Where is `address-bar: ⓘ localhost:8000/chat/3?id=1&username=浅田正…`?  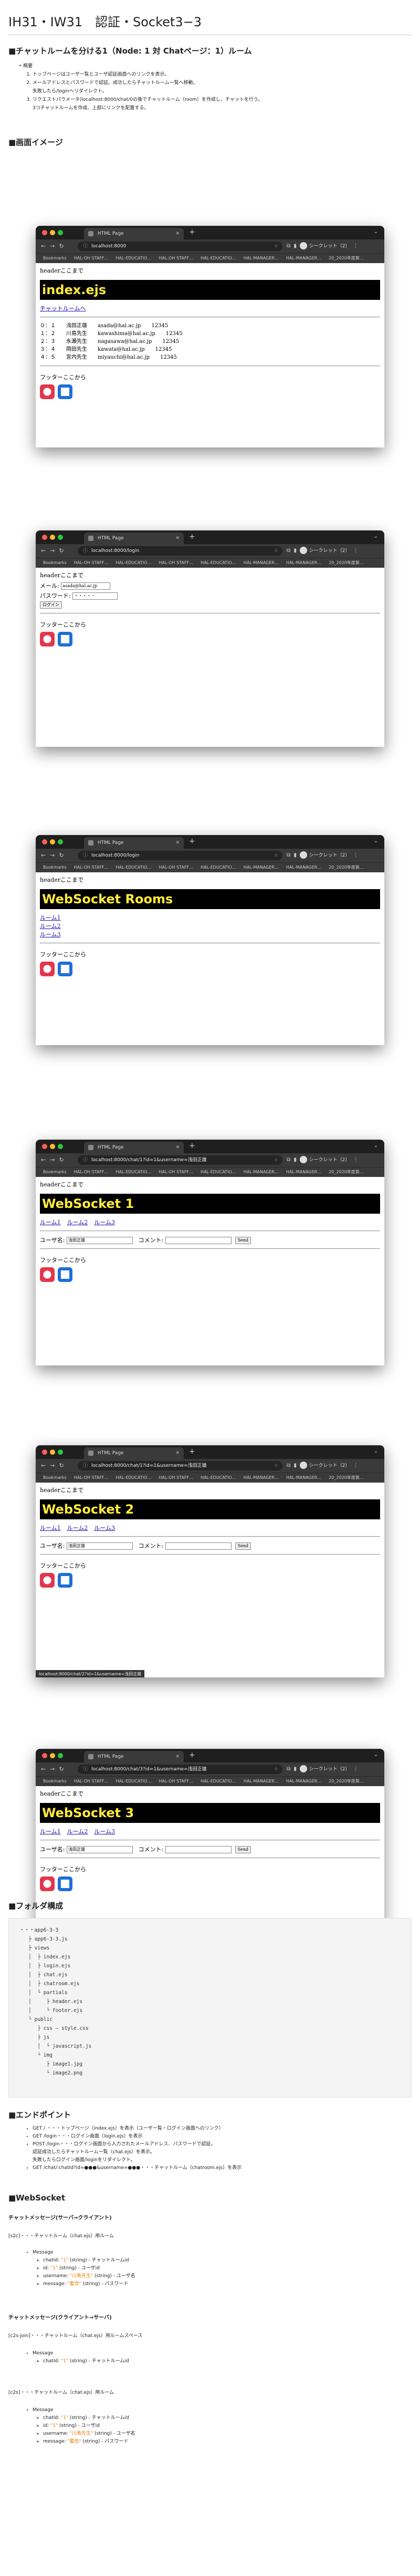 address-bar: ⓘ localhost:8000/chat/3?id=1&username=浅田正… is located at coordinates (180, 1769).